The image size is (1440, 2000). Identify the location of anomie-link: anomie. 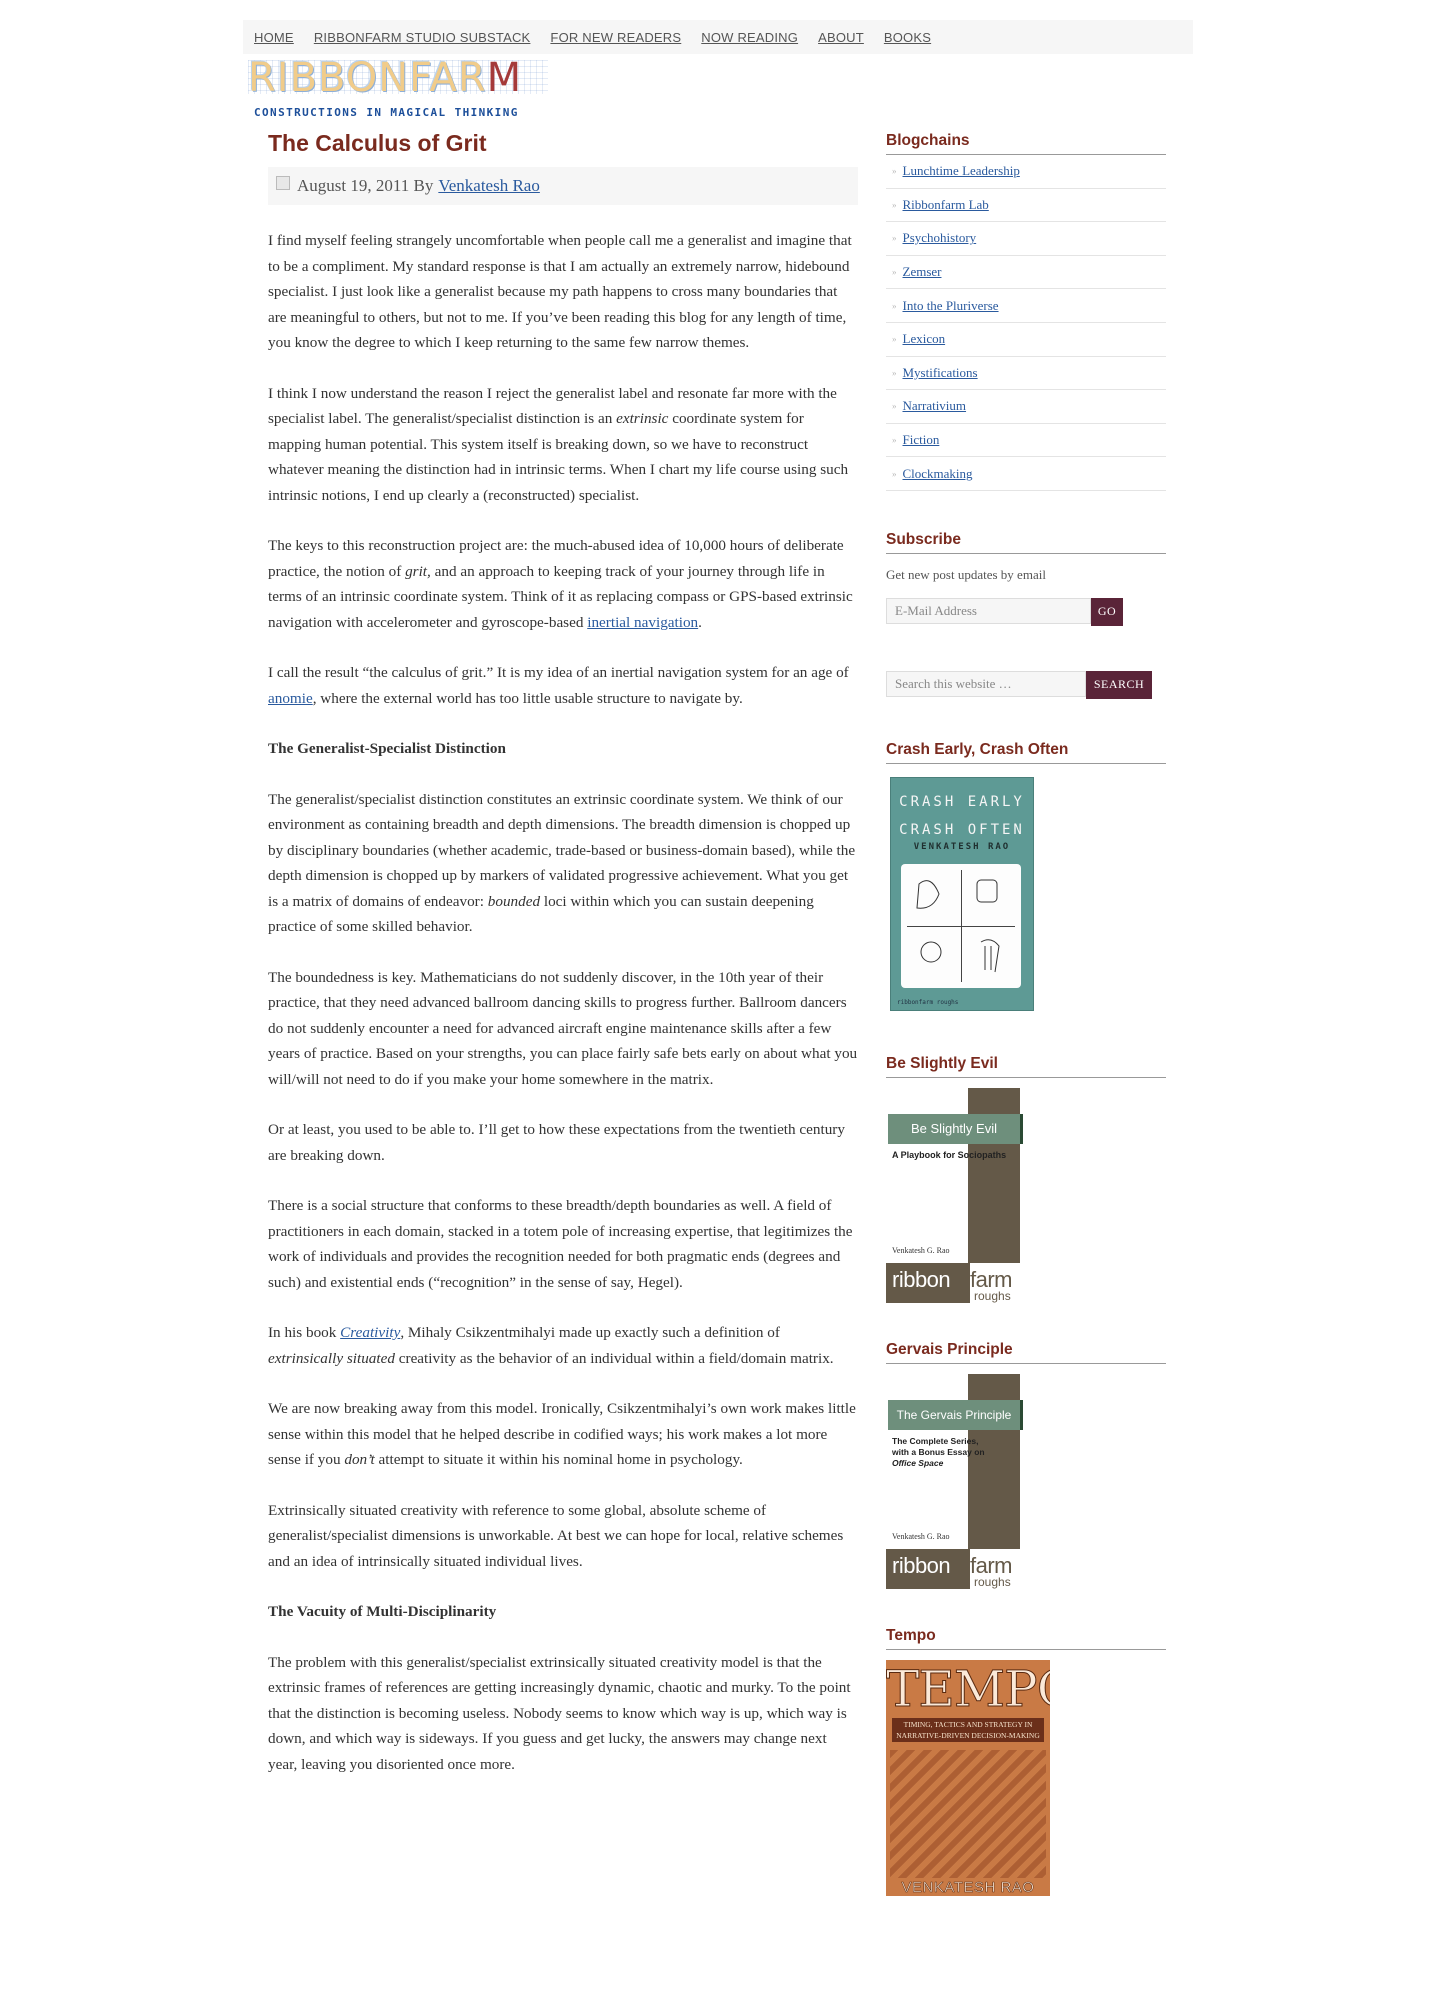
(290, 698).